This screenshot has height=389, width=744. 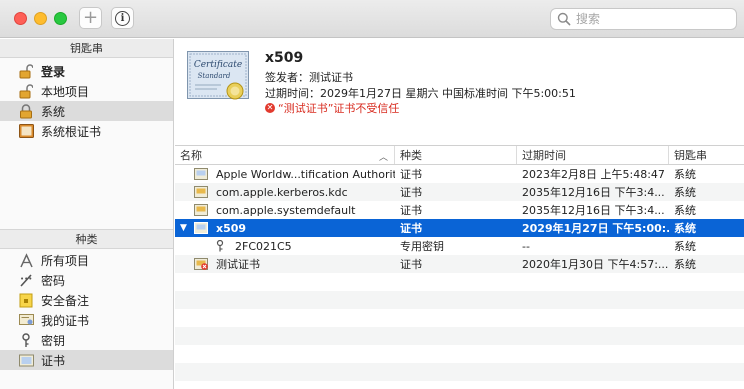 What do you see at coordinates (305, 174) in the screenshot?
I see `row-name: Apple Worldw...tification Authority` at bounding box center [305, 174].